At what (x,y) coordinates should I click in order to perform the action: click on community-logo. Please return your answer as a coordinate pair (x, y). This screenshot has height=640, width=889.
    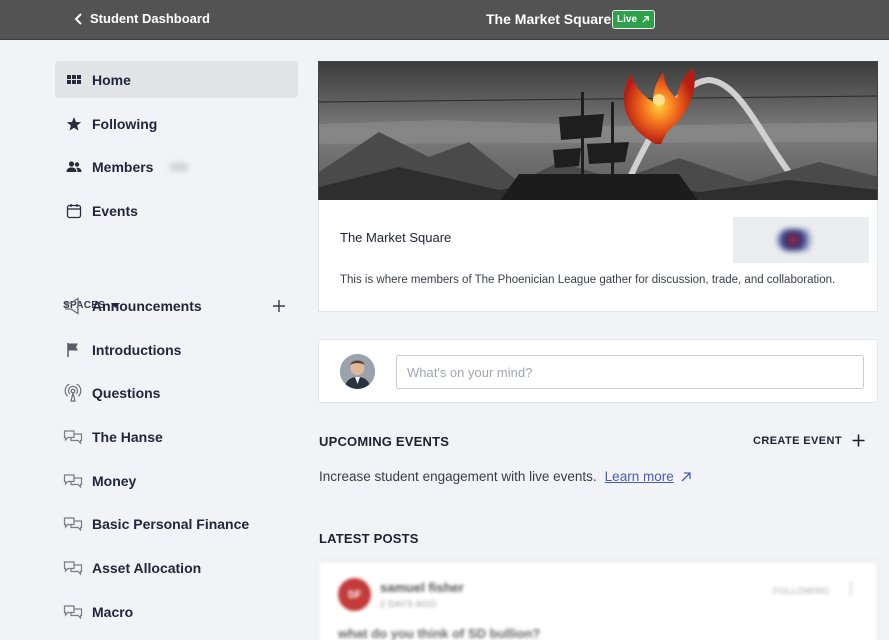
    Looking at the image, I should click on (801, 240).